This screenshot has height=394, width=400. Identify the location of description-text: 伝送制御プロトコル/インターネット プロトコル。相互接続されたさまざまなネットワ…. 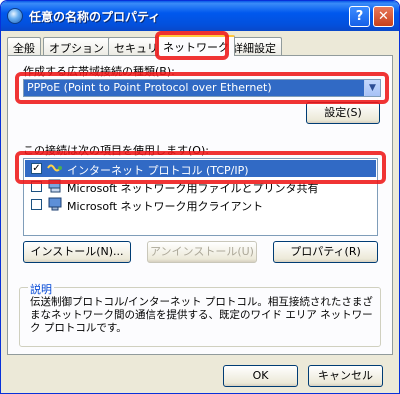
(201, 315).